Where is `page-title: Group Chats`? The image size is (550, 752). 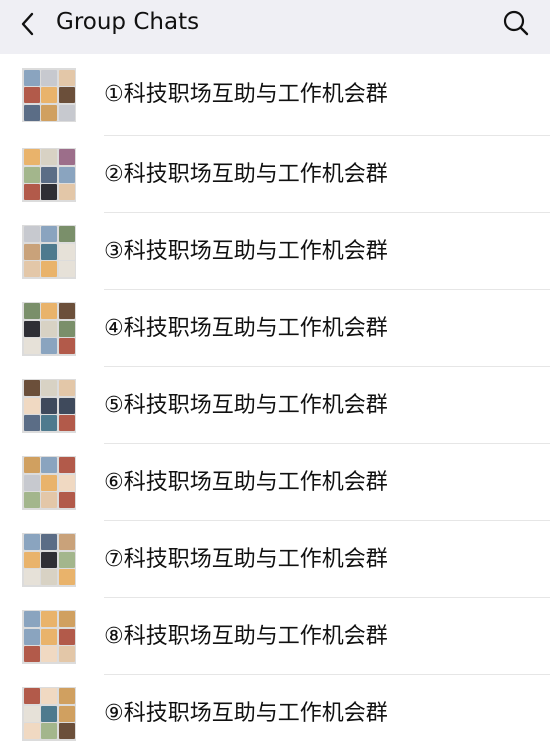
page-title: Group Chats is located at coordinates (128, 22).